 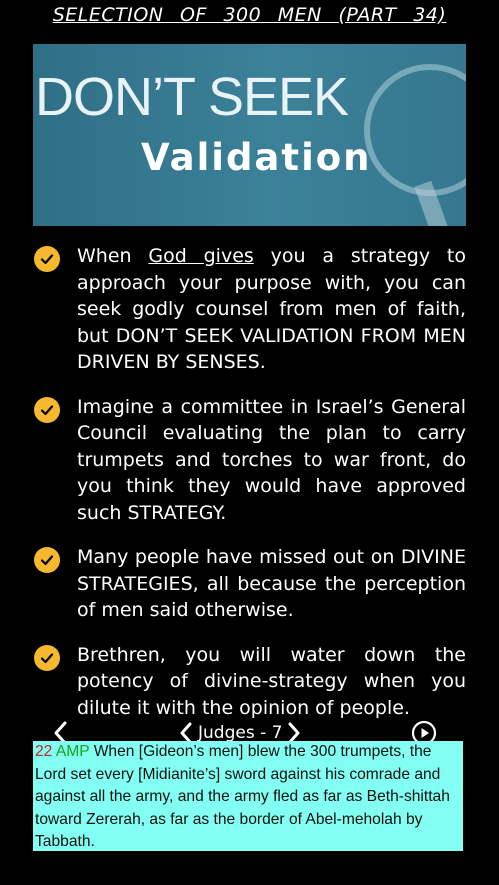 I want to click on banner-subheadline: Validation, so click(x=256, y=157).